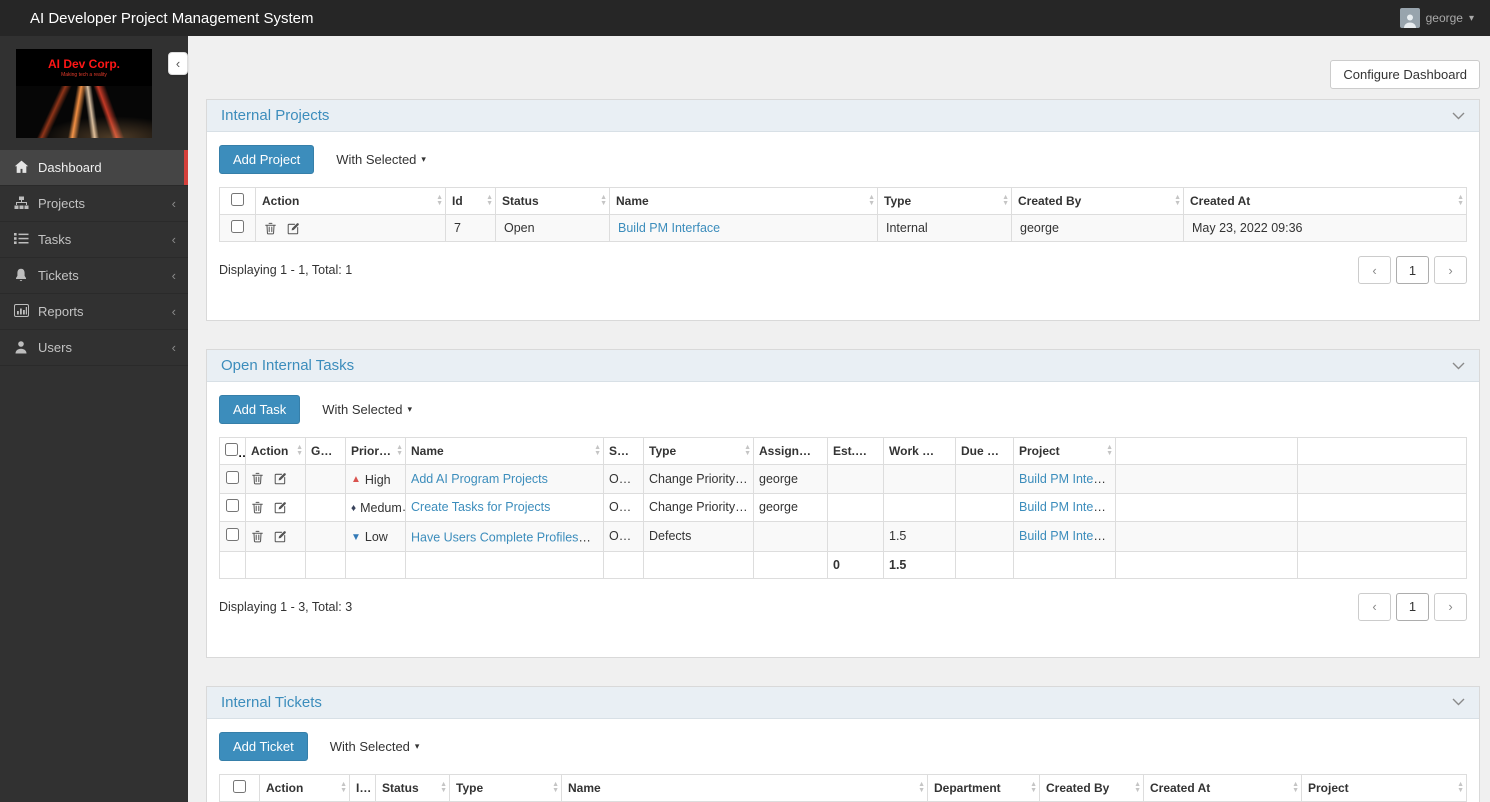 This screenshot has width=1490, height=802. What do you see at coordinates (94, 204) in the screenshot?
I see `sidebar-item-projects: Projects ‹` at bounding box center [94, 204].